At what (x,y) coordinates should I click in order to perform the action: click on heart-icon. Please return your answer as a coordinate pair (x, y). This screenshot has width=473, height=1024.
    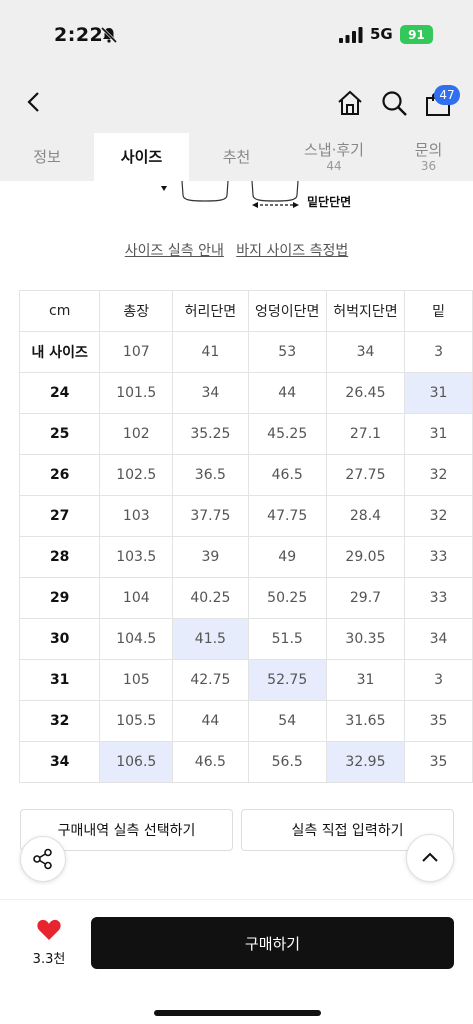
    Looking at the image, I should click on (49, 929).